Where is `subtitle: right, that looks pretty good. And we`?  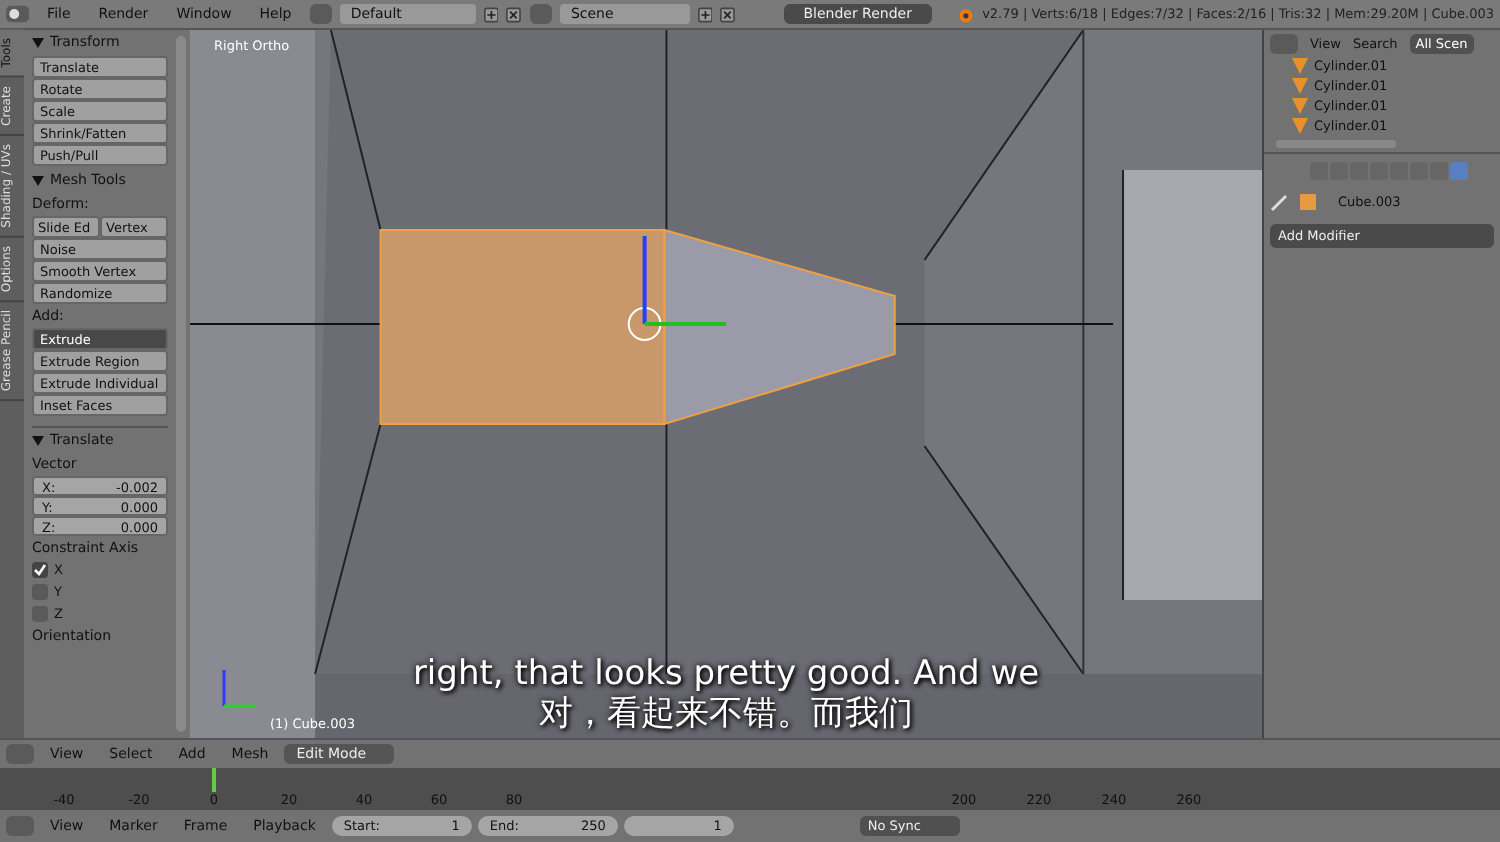 subtitle: right, that looks pretty good. And we is located at coordinates (726, 674).